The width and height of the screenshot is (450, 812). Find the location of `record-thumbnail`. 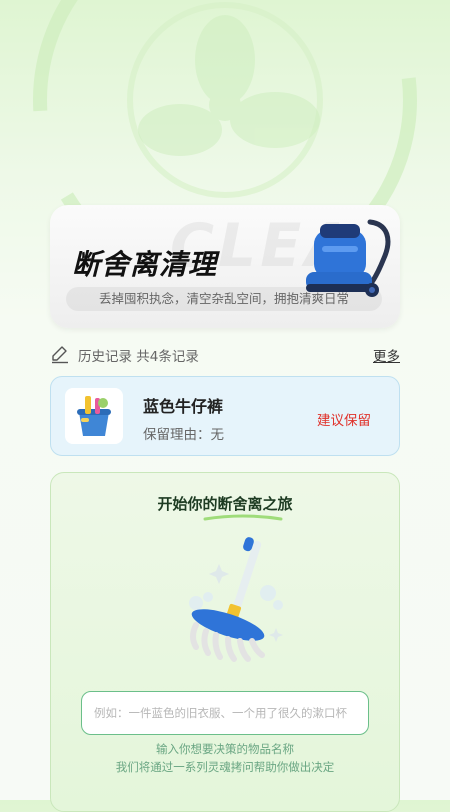

record-thumbnail is located at coordinates (94, 416).